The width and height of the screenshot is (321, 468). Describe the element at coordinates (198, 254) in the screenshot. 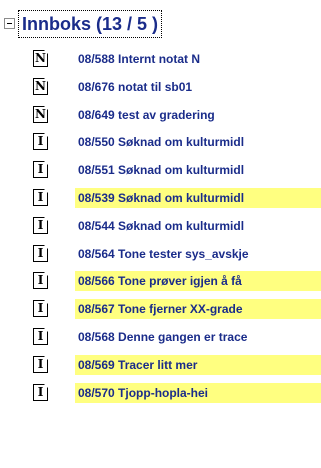

I see `list-item-label: 08/564 Tone tester sys_avskje` at that location.